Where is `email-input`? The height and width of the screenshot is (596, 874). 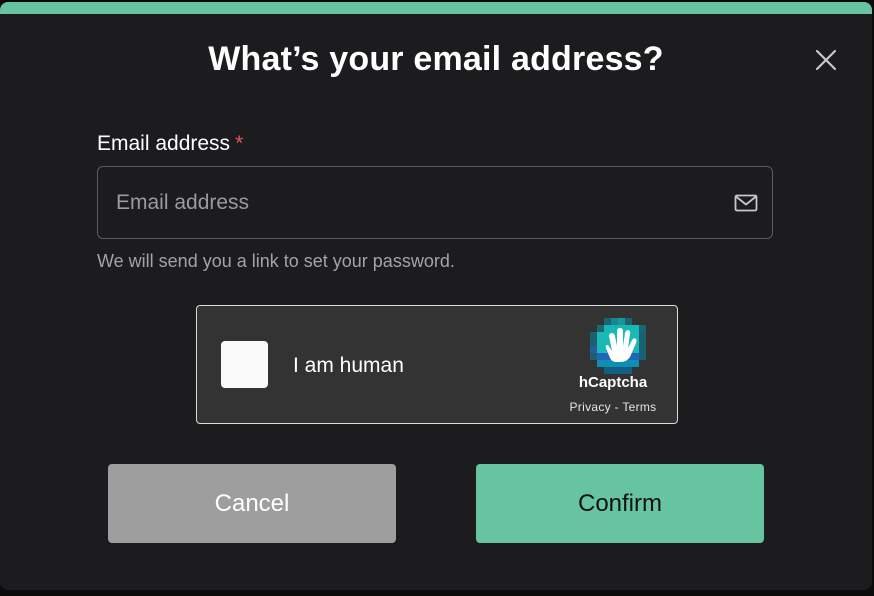
email-input is located at coordinates (408, 202).